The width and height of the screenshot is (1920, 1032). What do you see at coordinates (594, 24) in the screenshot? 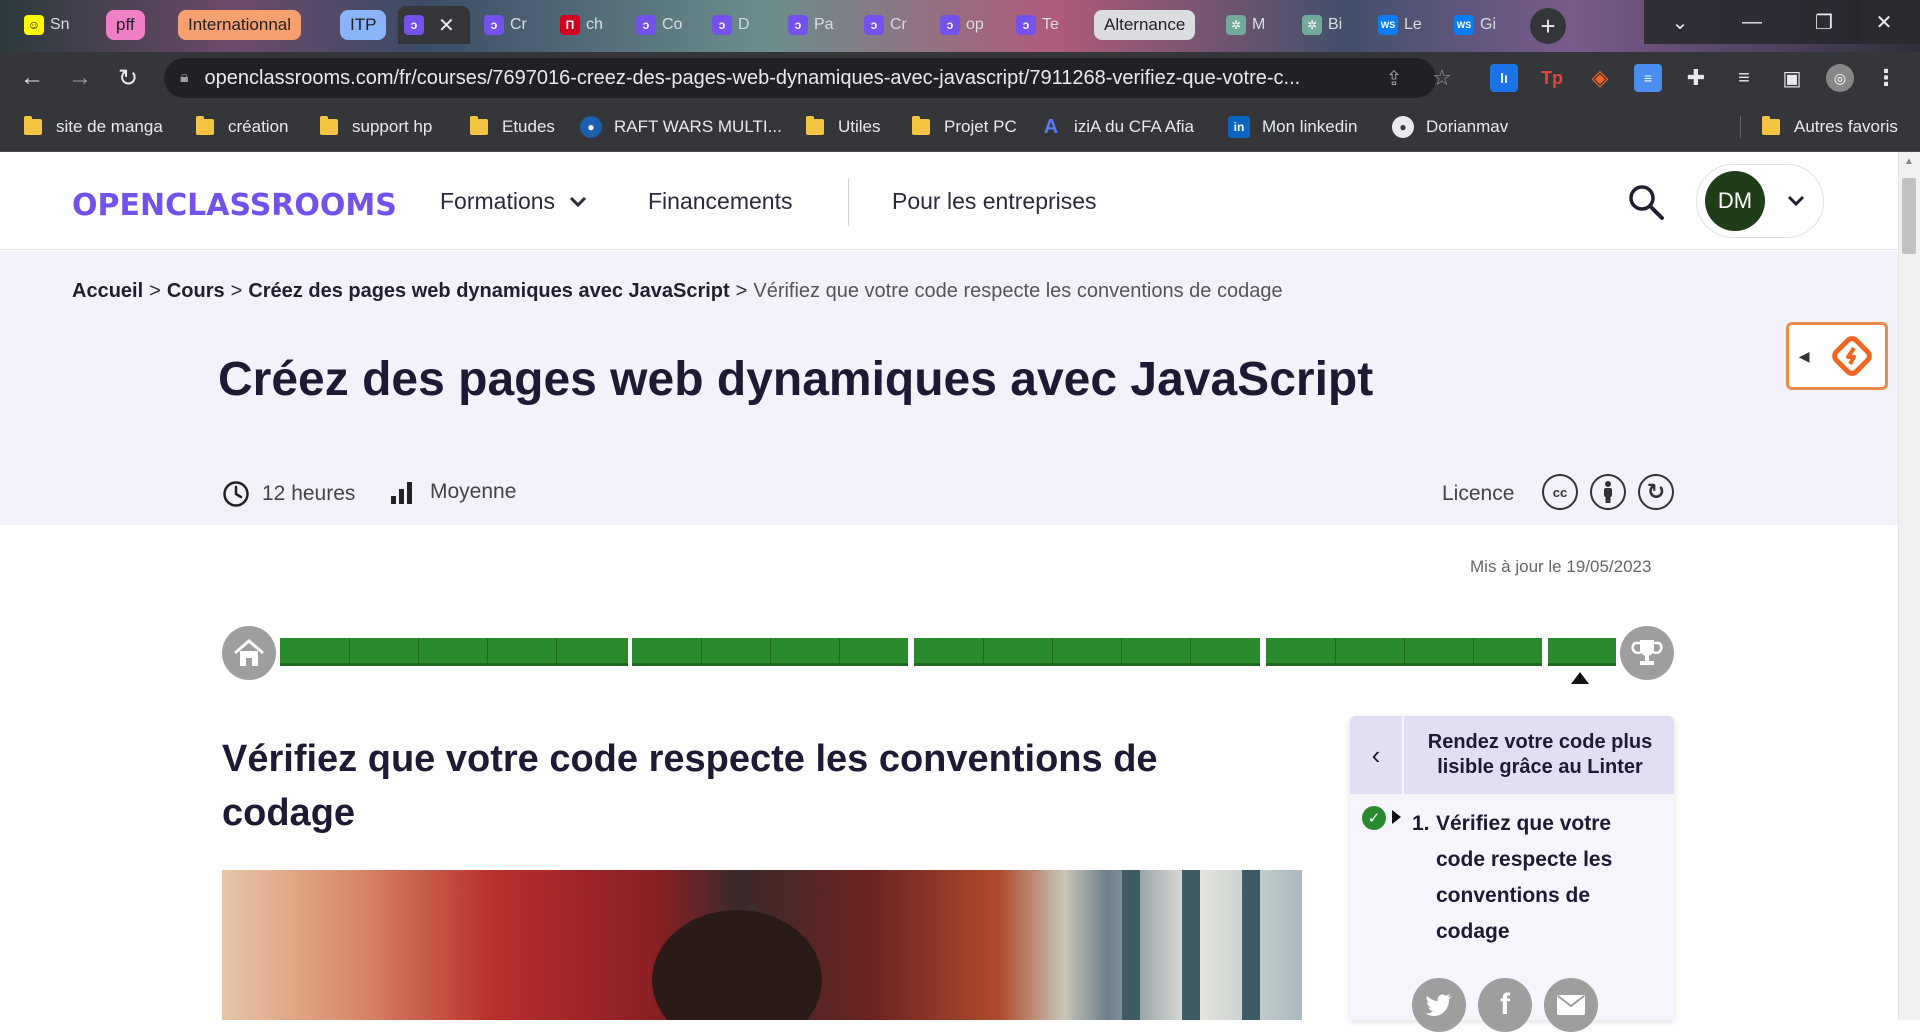
I see `tab-label: ch` at bounding box center [594, 24].